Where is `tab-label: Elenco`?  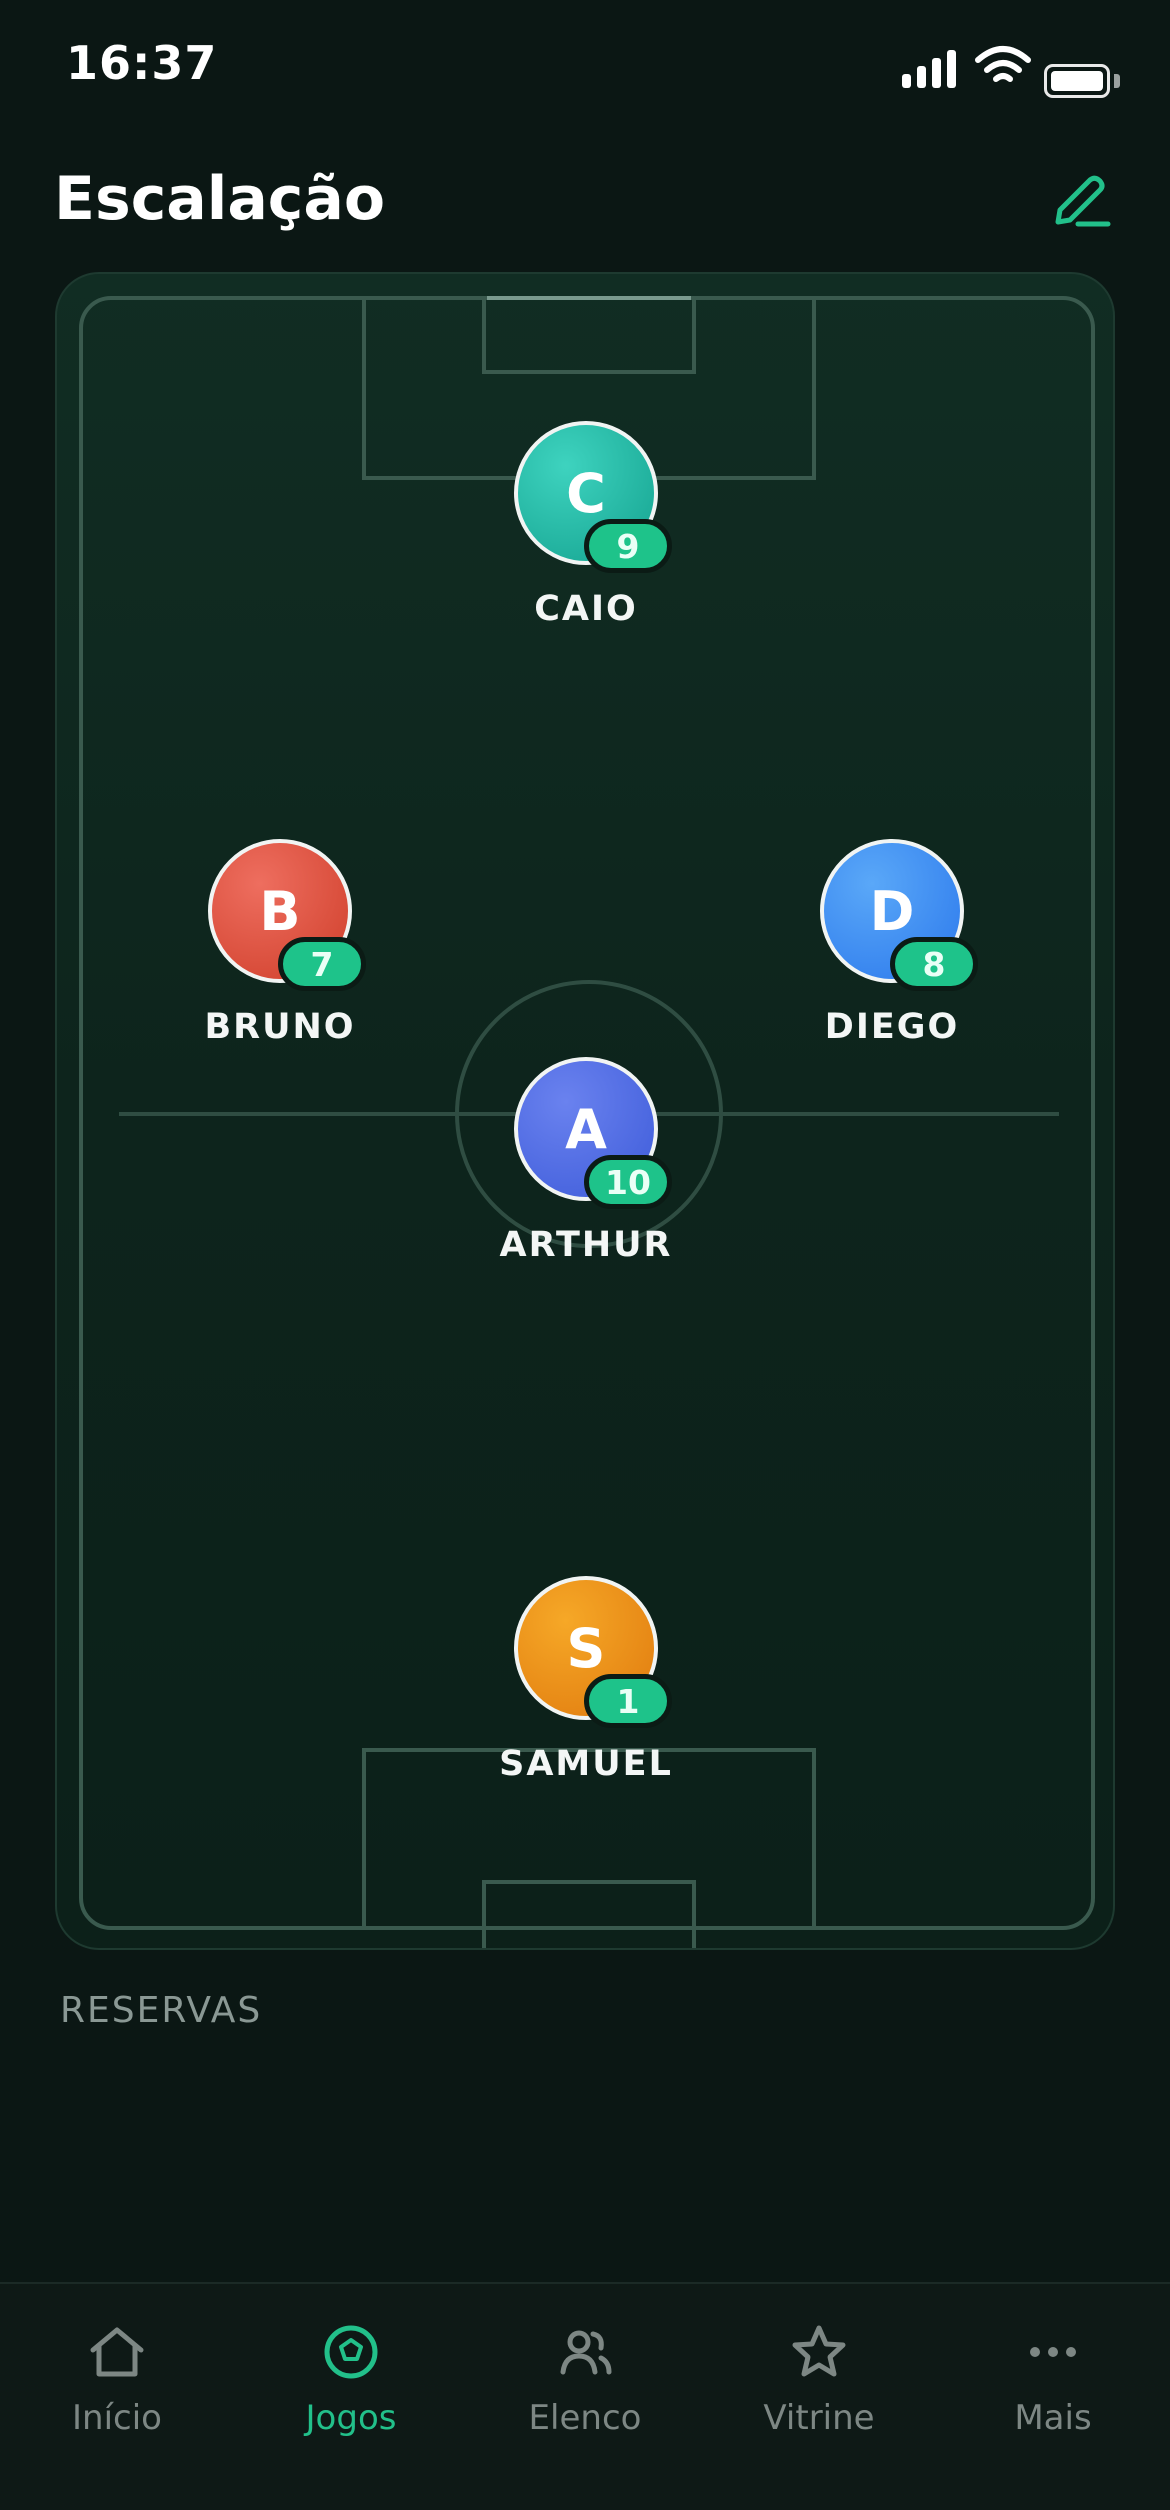 tab-label: Elenco is located at coordinates (585, 2418).